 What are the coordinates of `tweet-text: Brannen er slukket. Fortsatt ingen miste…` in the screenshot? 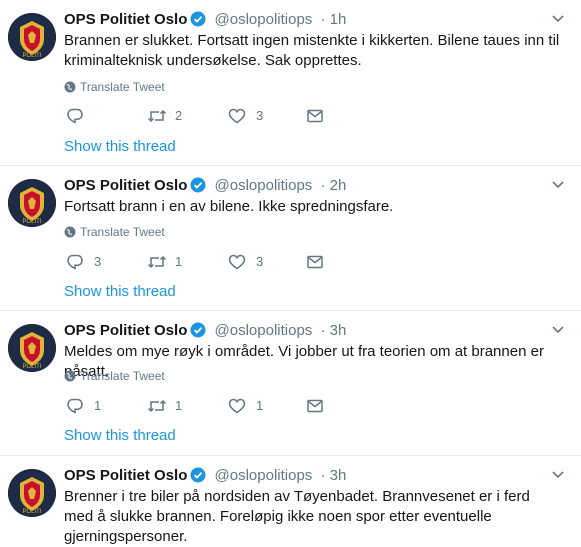 It's located at (312, 50).